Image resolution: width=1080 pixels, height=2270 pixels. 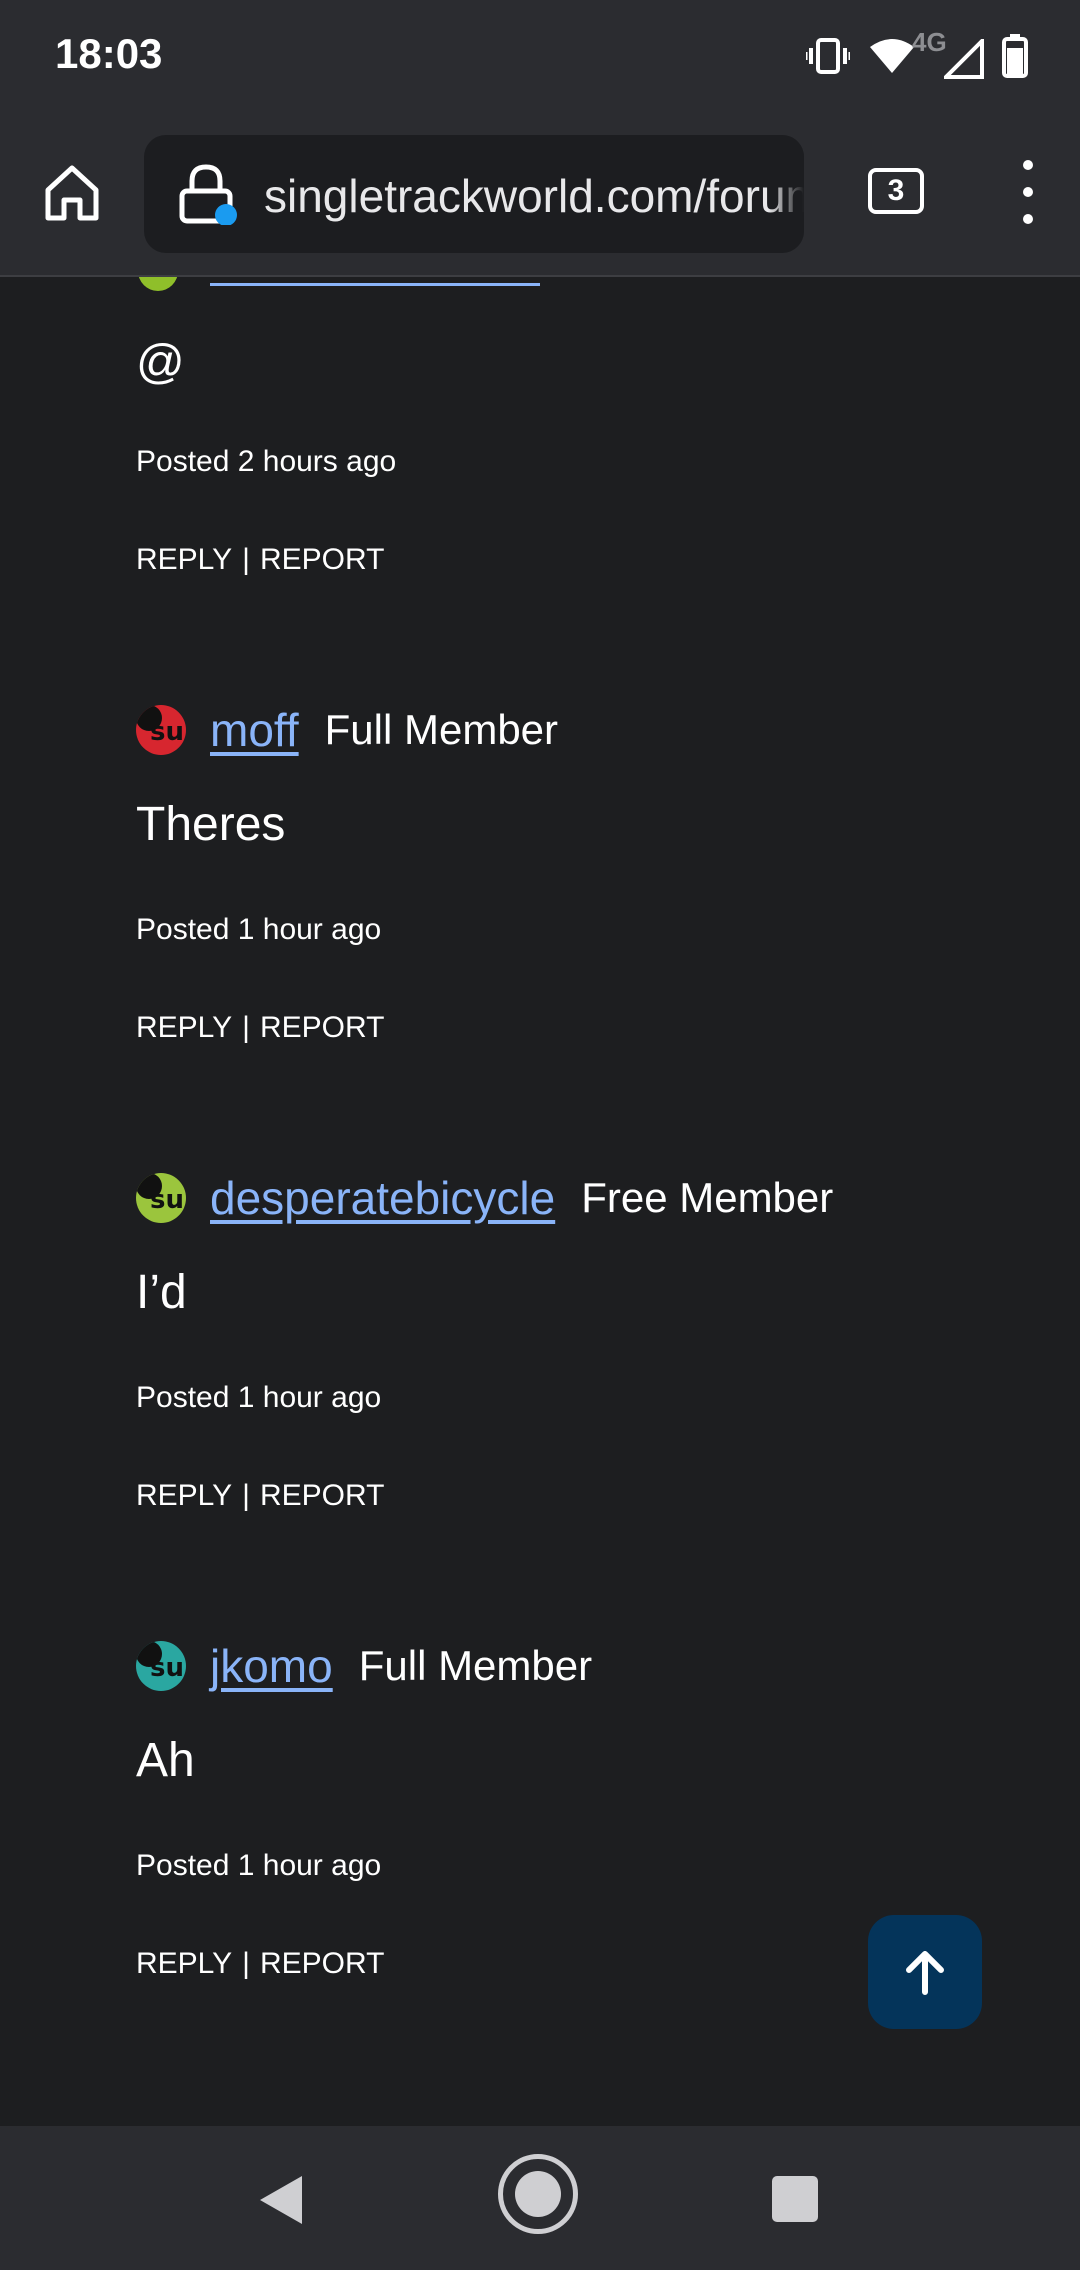 I want to click on status-icons: 4G, so click(x=917, y=54).